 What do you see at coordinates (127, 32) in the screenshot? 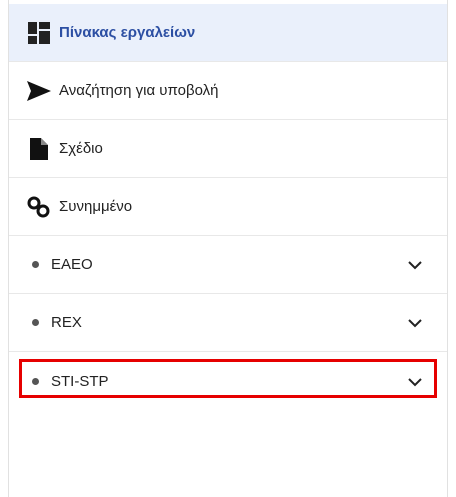
I see `sidebar-item-label: Πίνακας εργαλείων` at bounding box center [127, 32].